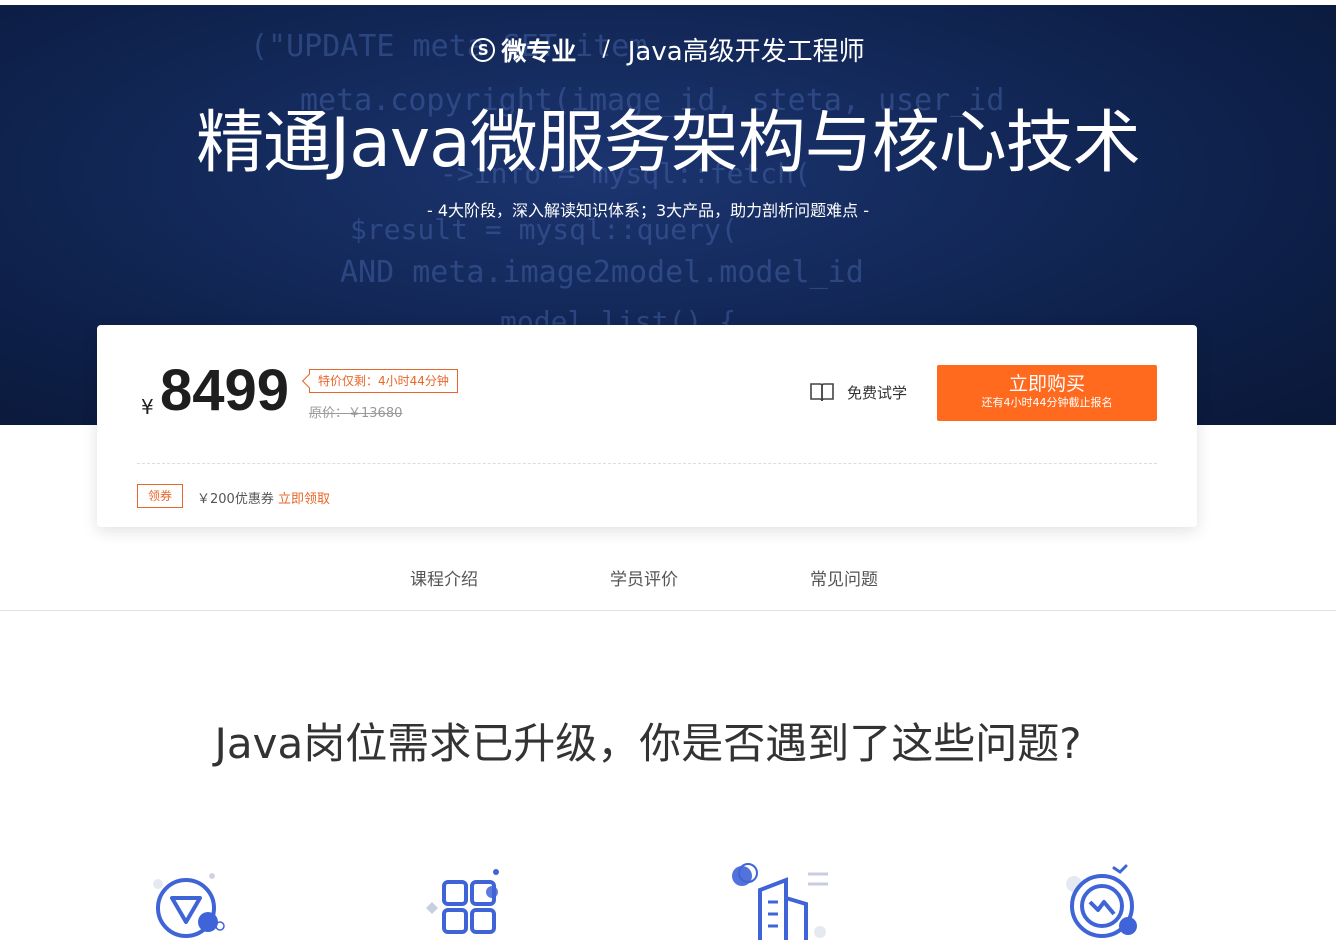  I want to click on coupon-amount: ￥200优惠券, so click(235, 499).